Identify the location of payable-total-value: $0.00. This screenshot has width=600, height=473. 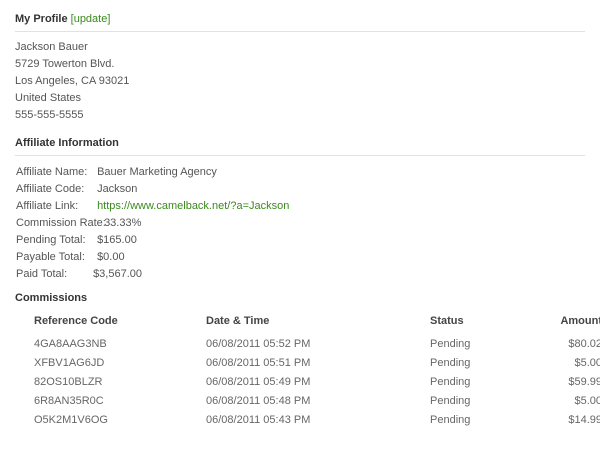
(111, 257).